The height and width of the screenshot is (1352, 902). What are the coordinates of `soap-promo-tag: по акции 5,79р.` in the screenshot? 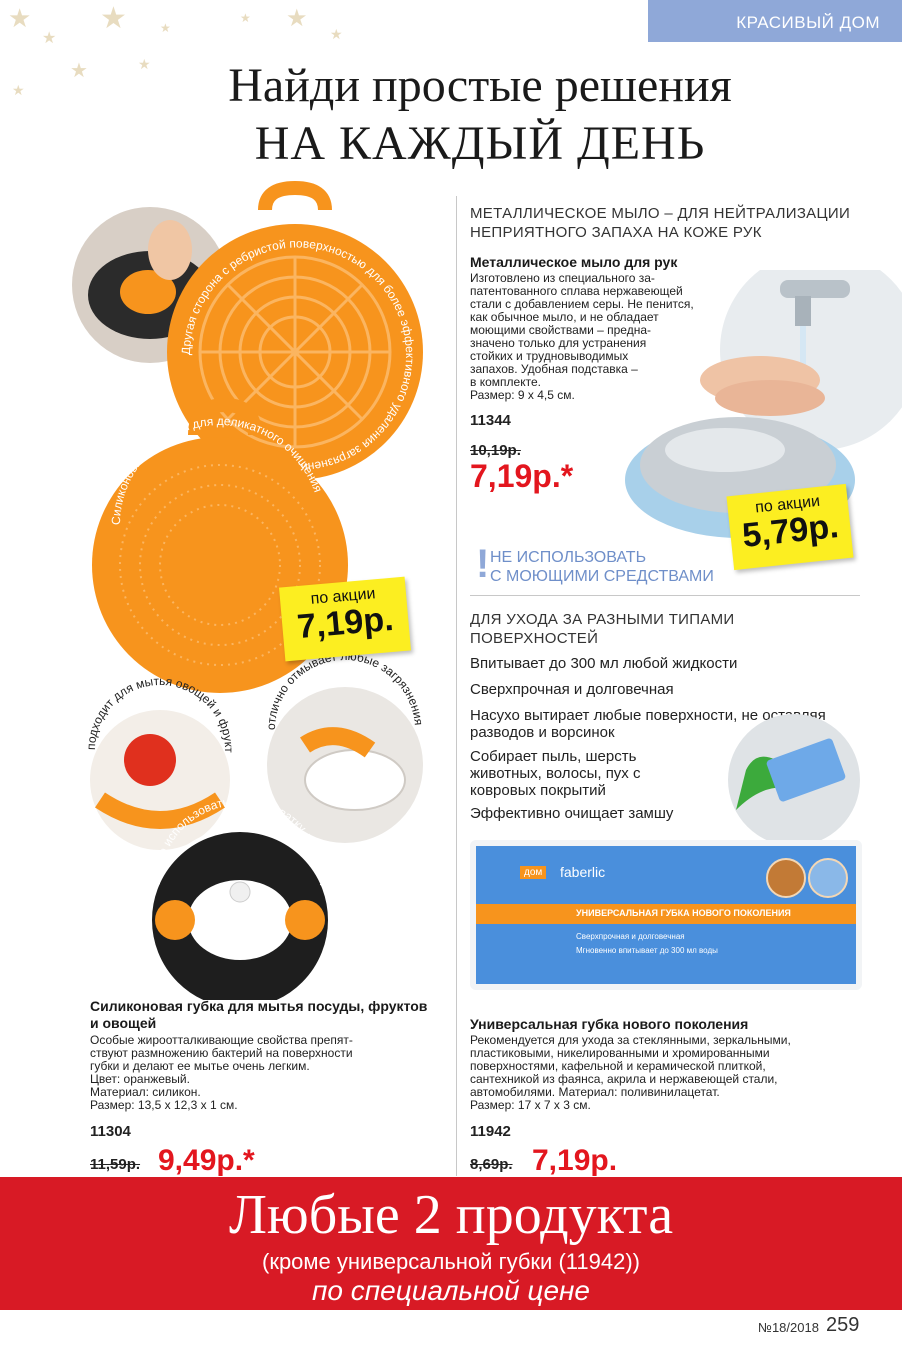 It's located at (790, 527).